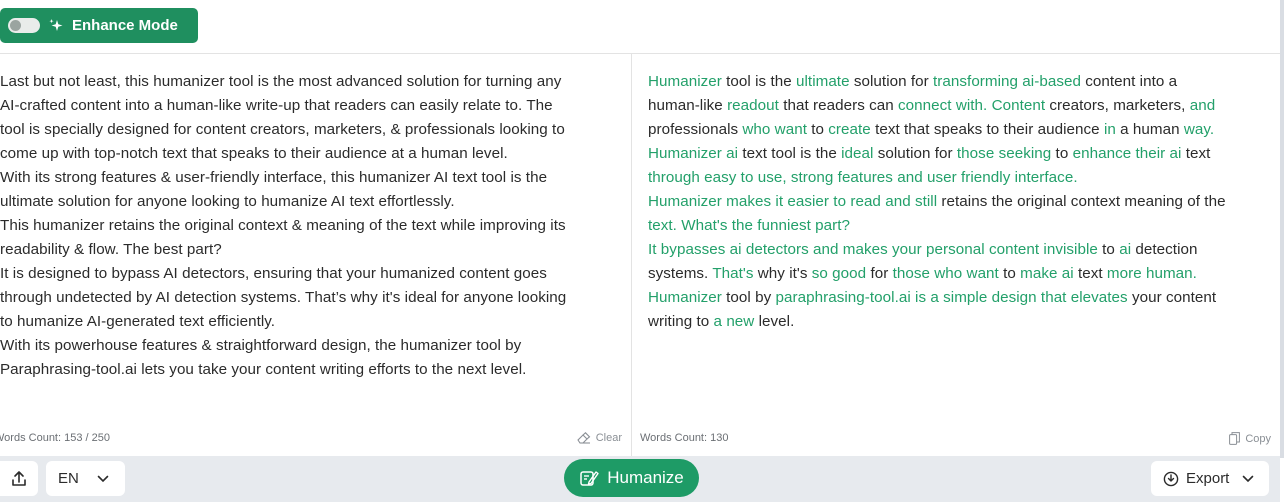 This screenshot has height=502, width=1284. Describe the element at coordinates (1109, 129) in the screenshot. I see `changed-phrase: in` at that location.